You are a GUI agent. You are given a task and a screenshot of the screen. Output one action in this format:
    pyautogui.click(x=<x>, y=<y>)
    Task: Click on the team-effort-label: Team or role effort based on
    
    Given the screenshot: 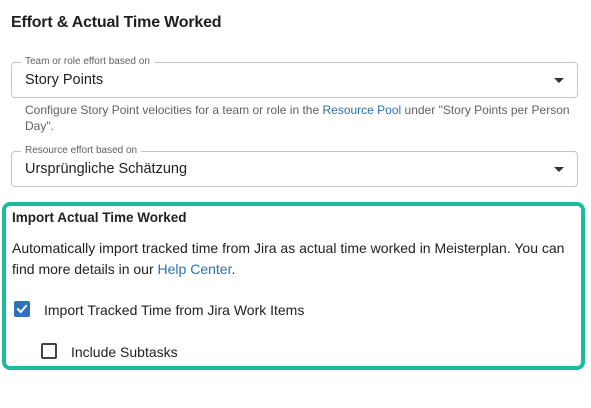 What is the action you would take?
    pyautogui.click(x=87, y=62)
    